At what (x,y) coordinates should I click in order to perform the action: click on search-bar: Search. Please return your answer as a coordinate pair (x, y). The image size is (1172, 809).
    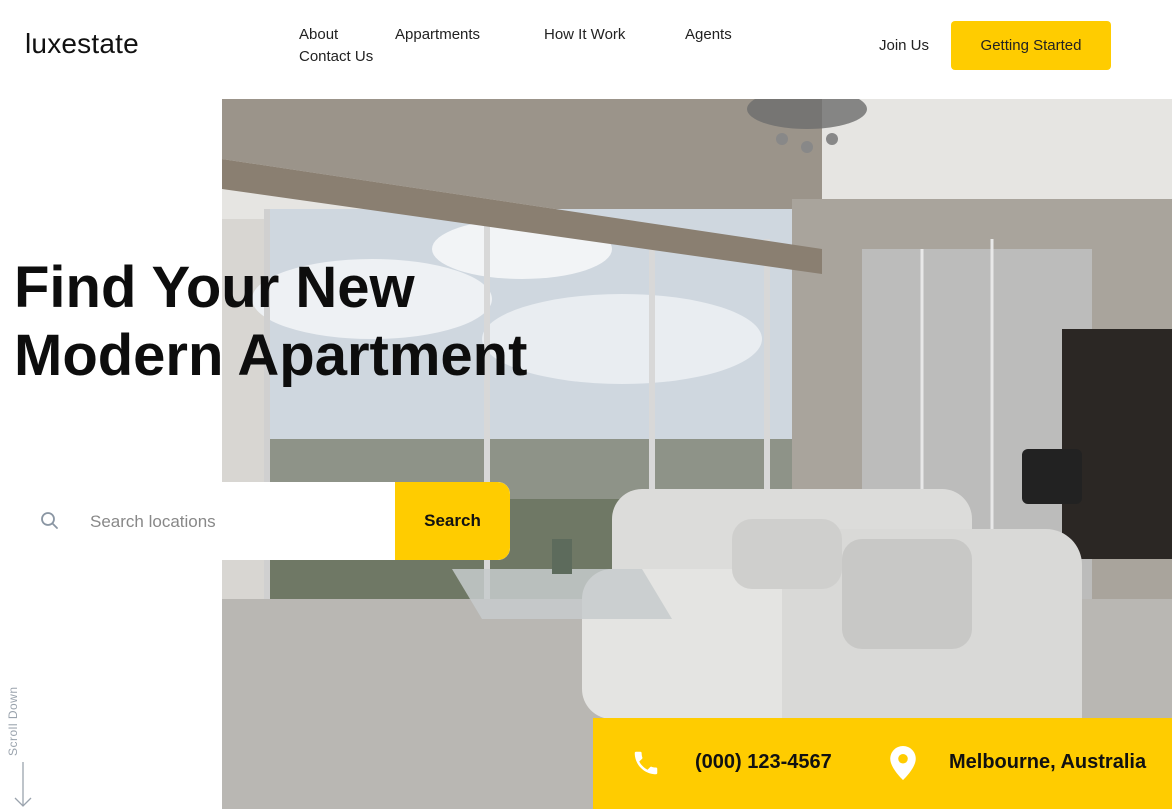
    Looking at the image, I should click on (255, 521).